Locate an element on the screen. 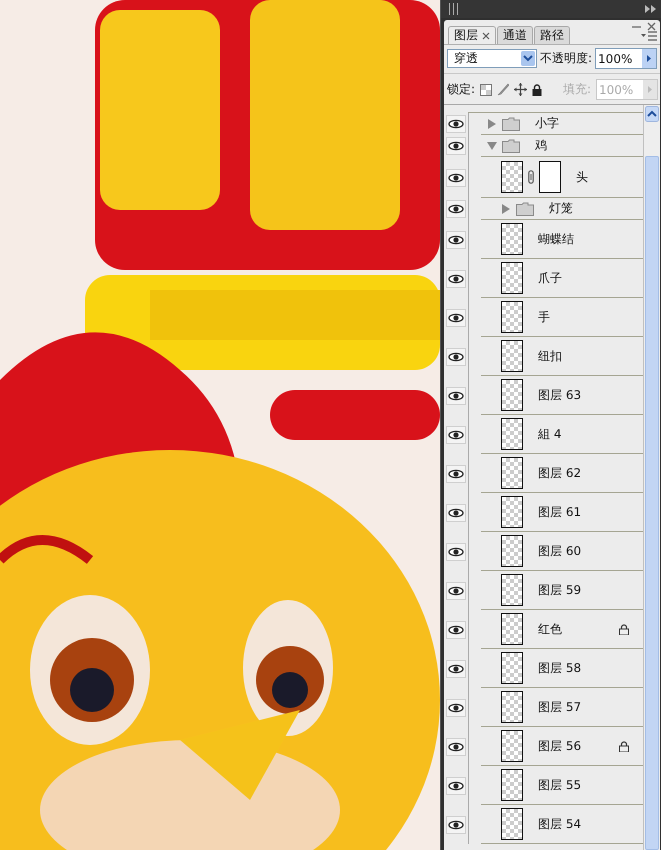  panel-tab: 图层 is located at coordinates (472, 35).